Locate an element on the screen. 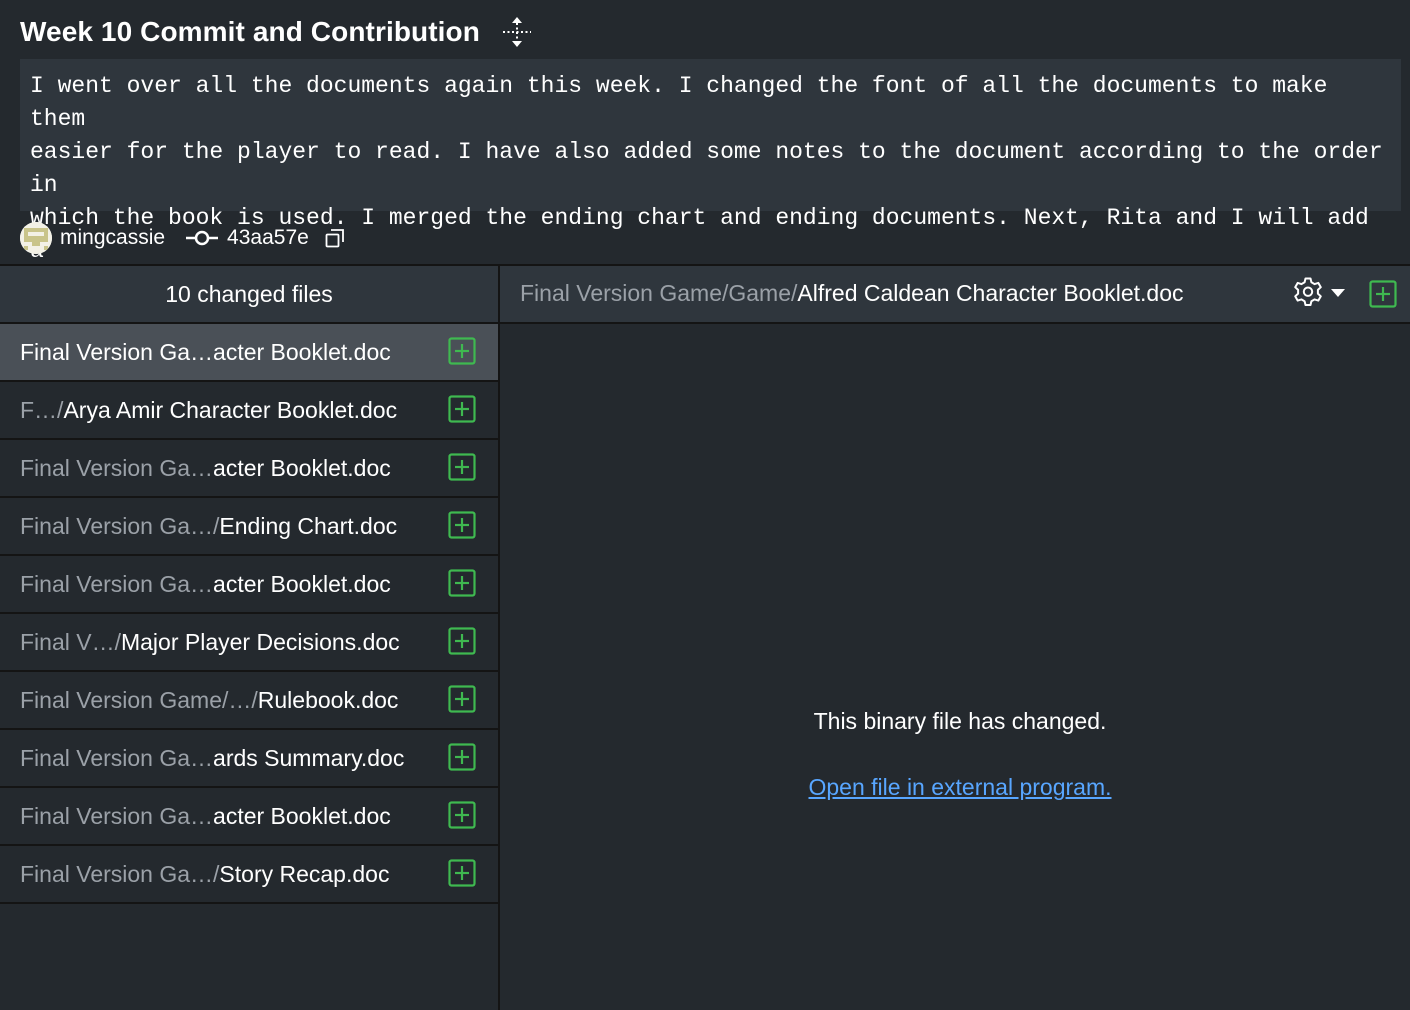 The width and height of the screenshot is (1410, 1010). changed-file-name: Story Recap.doc is located at coordinates (304, 873).